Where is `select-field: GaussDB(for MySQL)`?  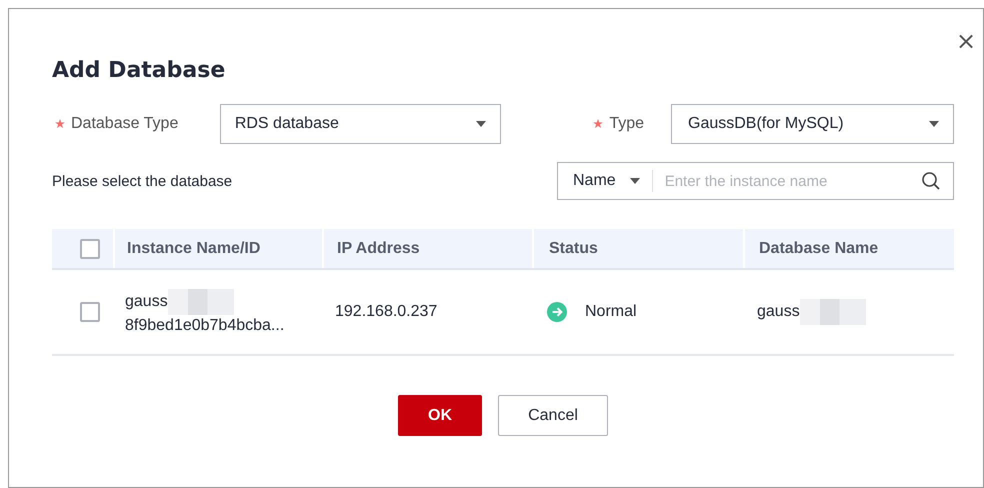
select-field: GaussDB(for MySQL) is located at coordinates (812, 124).